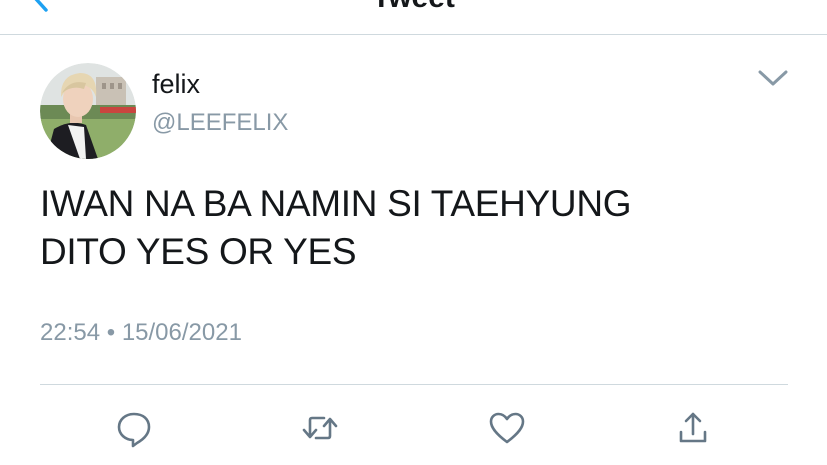 The height and width of the screenshot is (465, 827). I want to click on author-handle: @LEEFELIX, so click(220, 123).